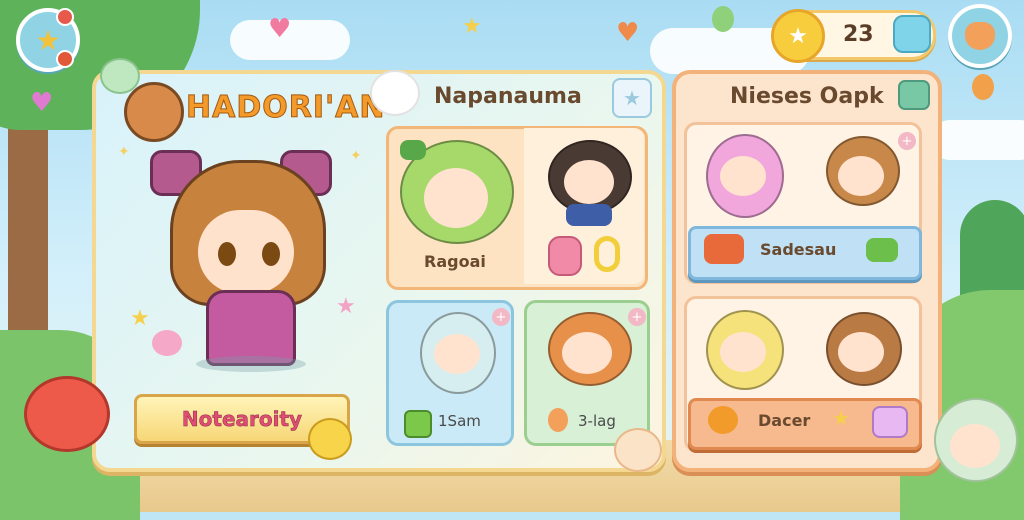  What do you see at coordinates (607, 254) in the screenshot?
I see `ring-icon` at bounding box center [607, 254].